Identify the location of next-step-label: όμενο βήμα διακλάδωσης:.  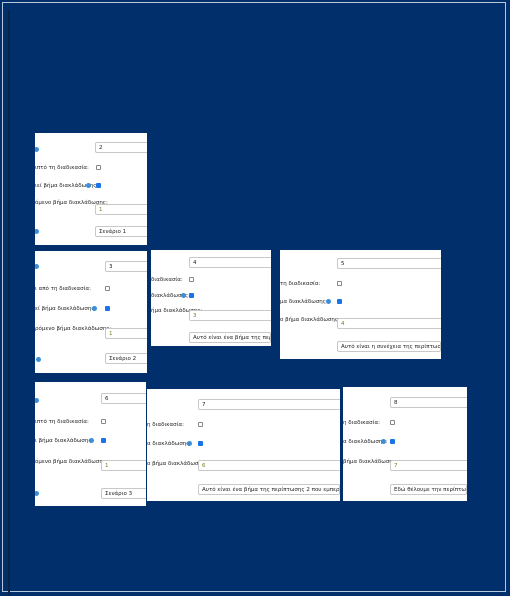
(71, 462).